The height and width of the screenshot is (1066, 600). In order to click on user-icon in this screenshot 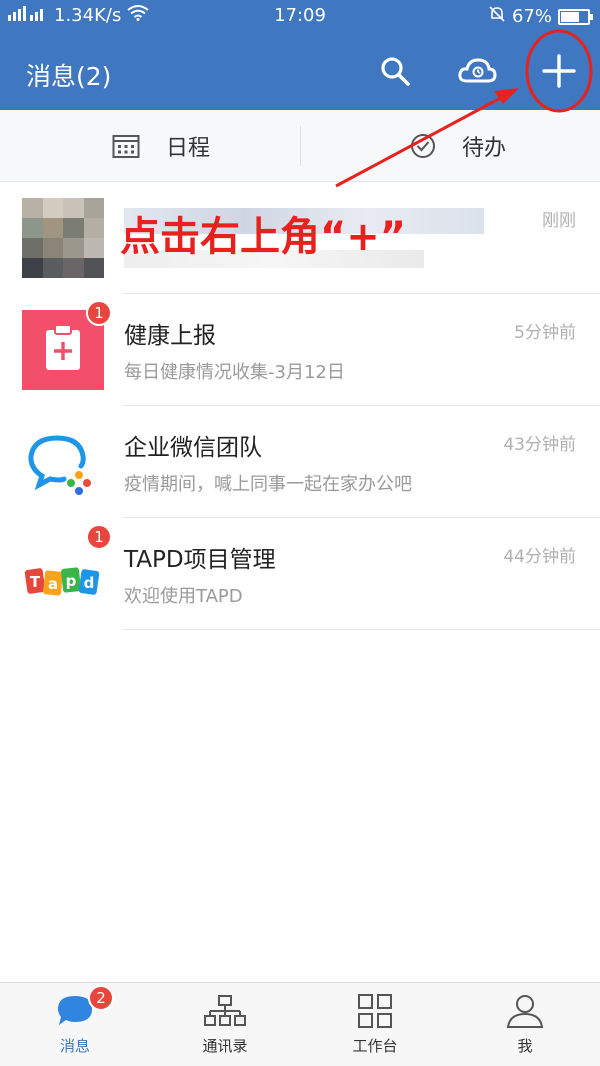, I will do `click(525, 1011)`.